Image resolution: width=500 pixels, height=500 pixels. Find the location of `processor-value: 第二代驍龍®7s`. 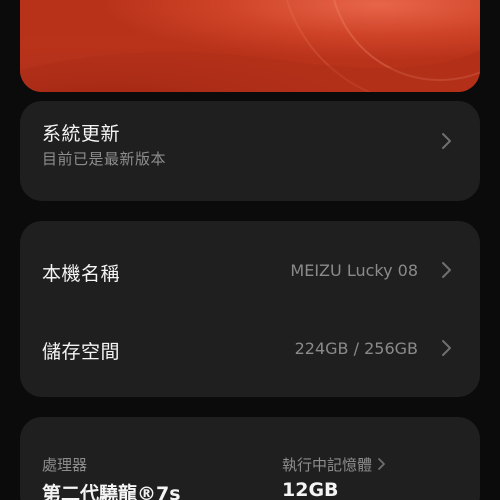

processor-value: 第二代驍龍®7s is located at coordinates (111, 491).